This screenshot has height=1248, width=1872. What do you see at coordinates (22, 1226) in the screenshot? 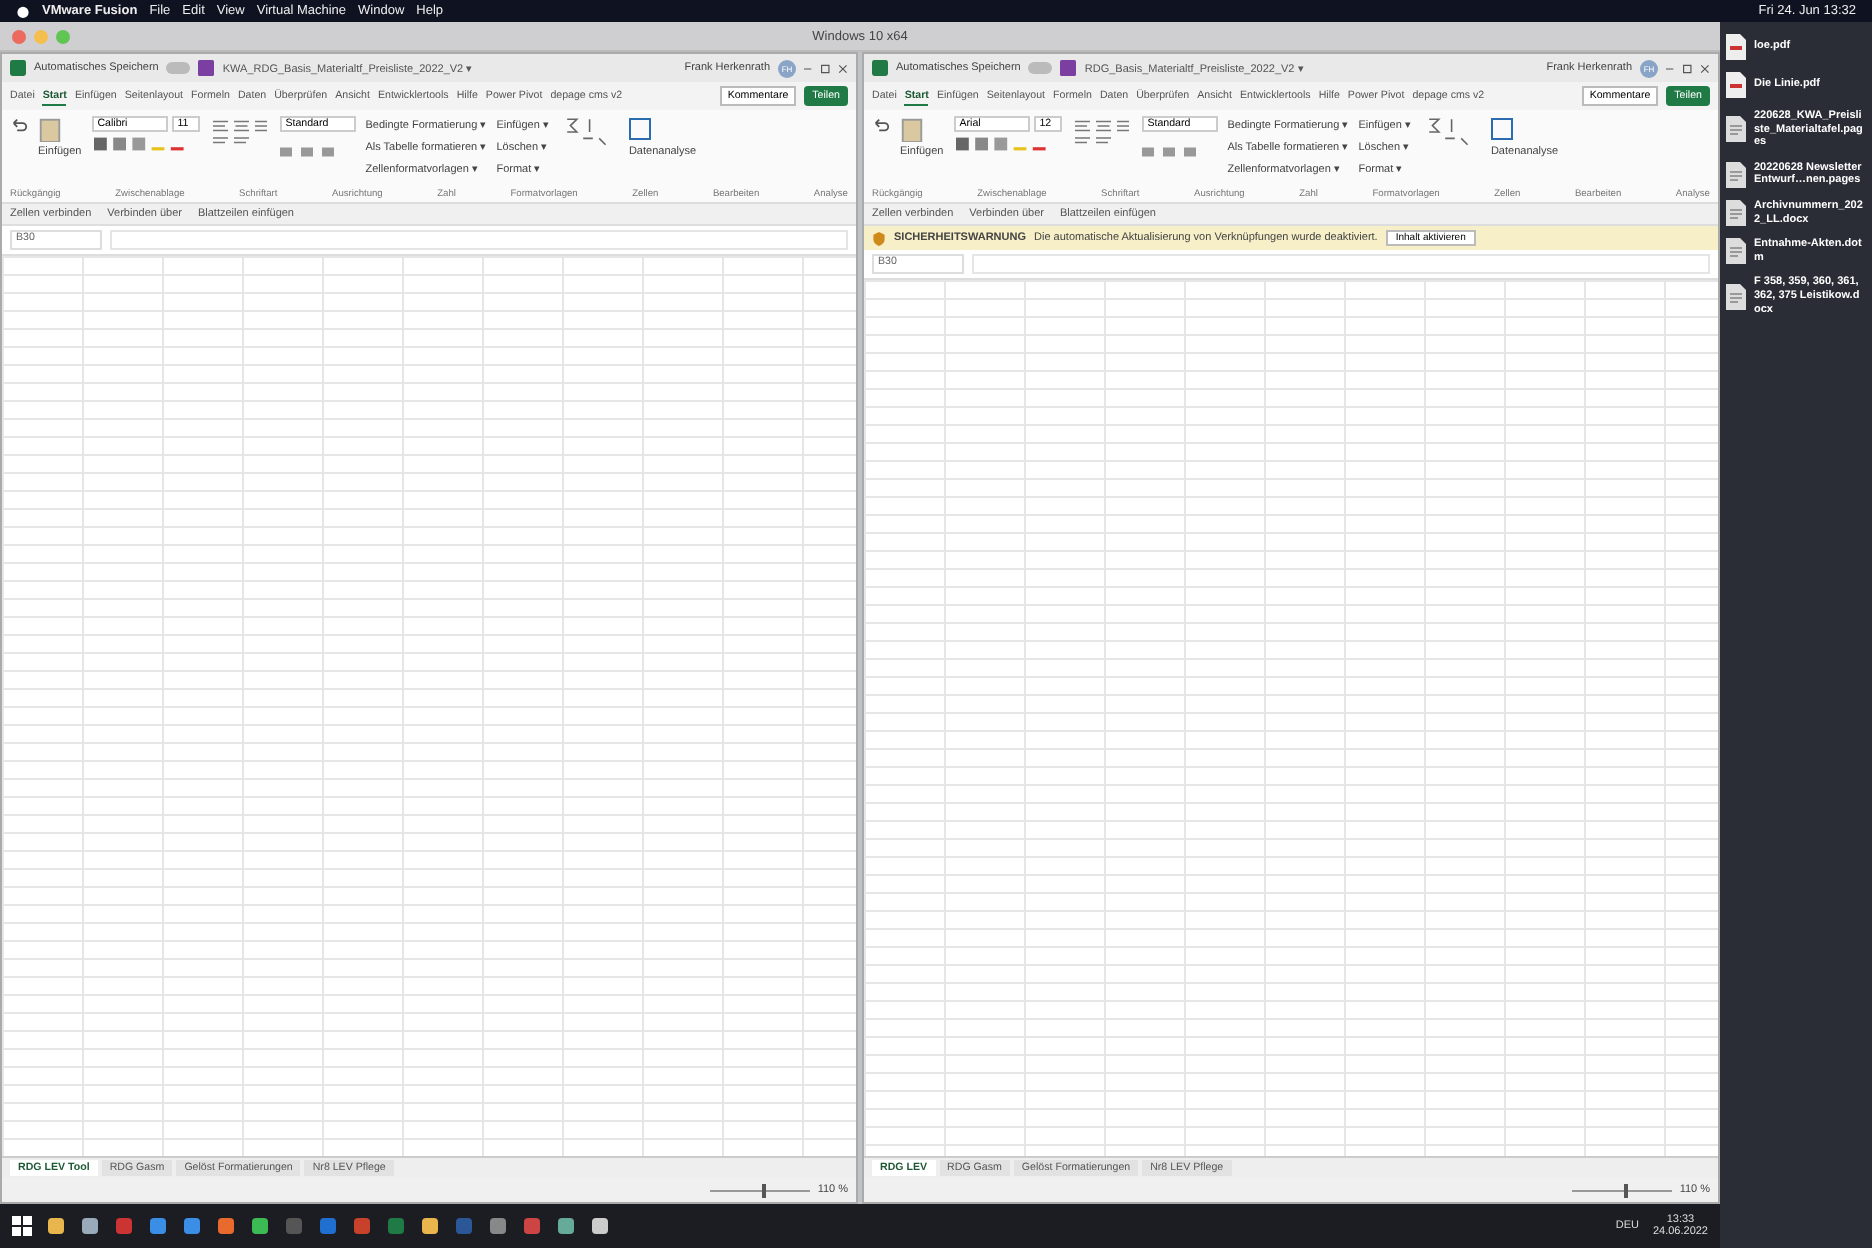
I see `windows-icon` at bounding box center [22, 1226].